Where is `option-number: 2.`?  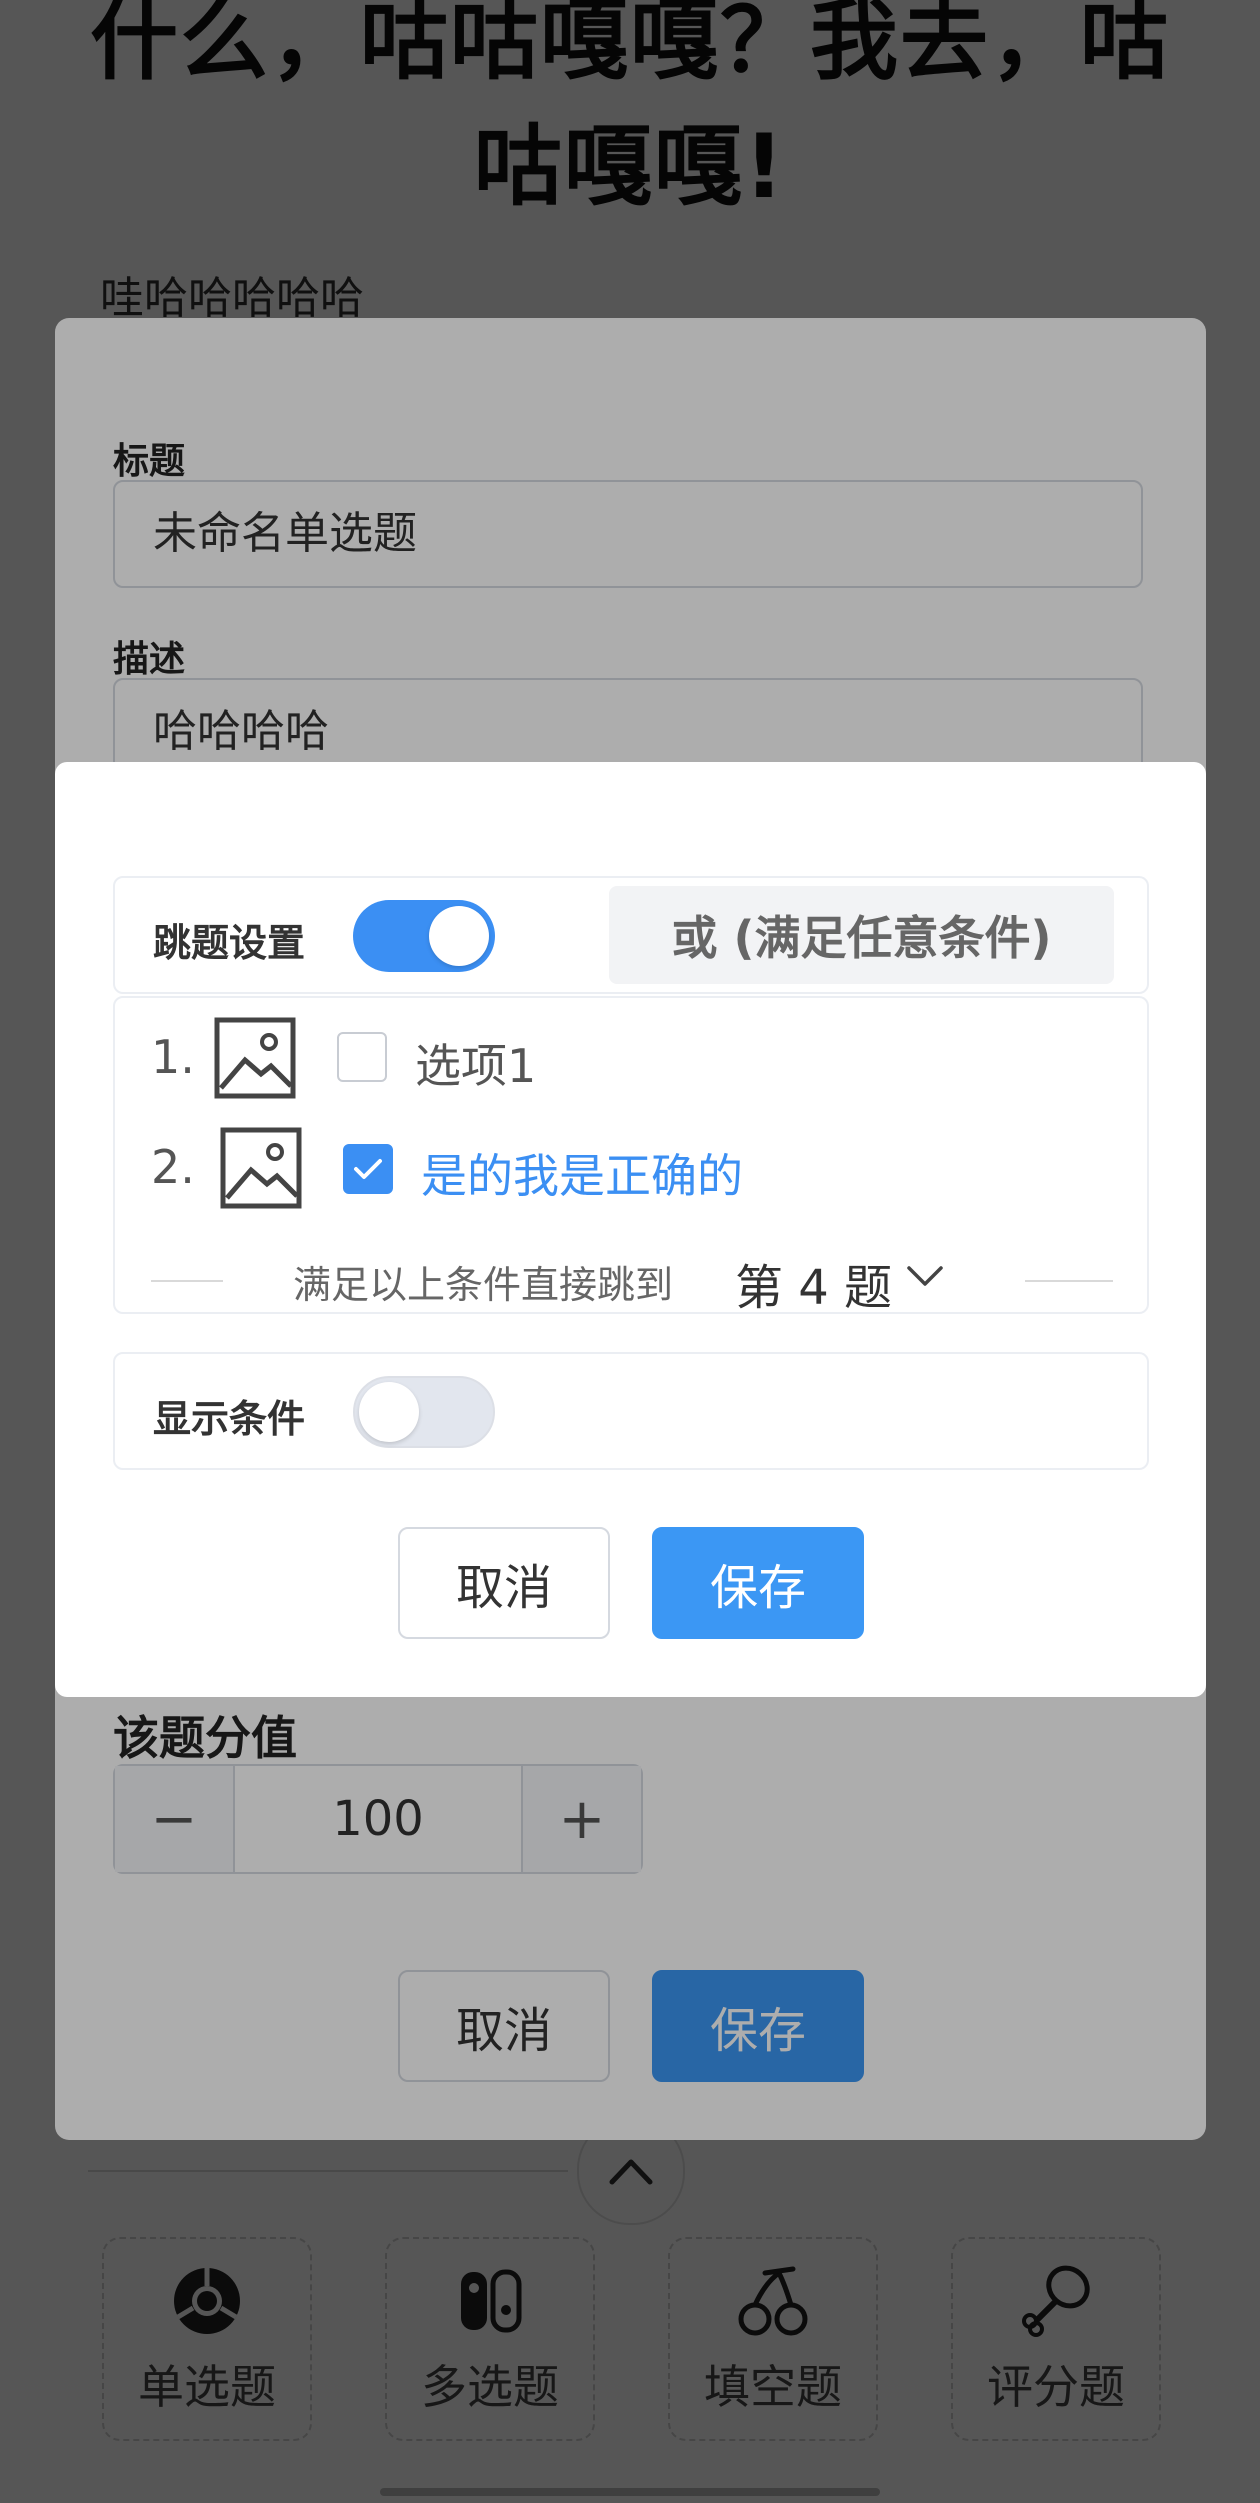 option-number: 2. is located at coordinates (173, 1167).